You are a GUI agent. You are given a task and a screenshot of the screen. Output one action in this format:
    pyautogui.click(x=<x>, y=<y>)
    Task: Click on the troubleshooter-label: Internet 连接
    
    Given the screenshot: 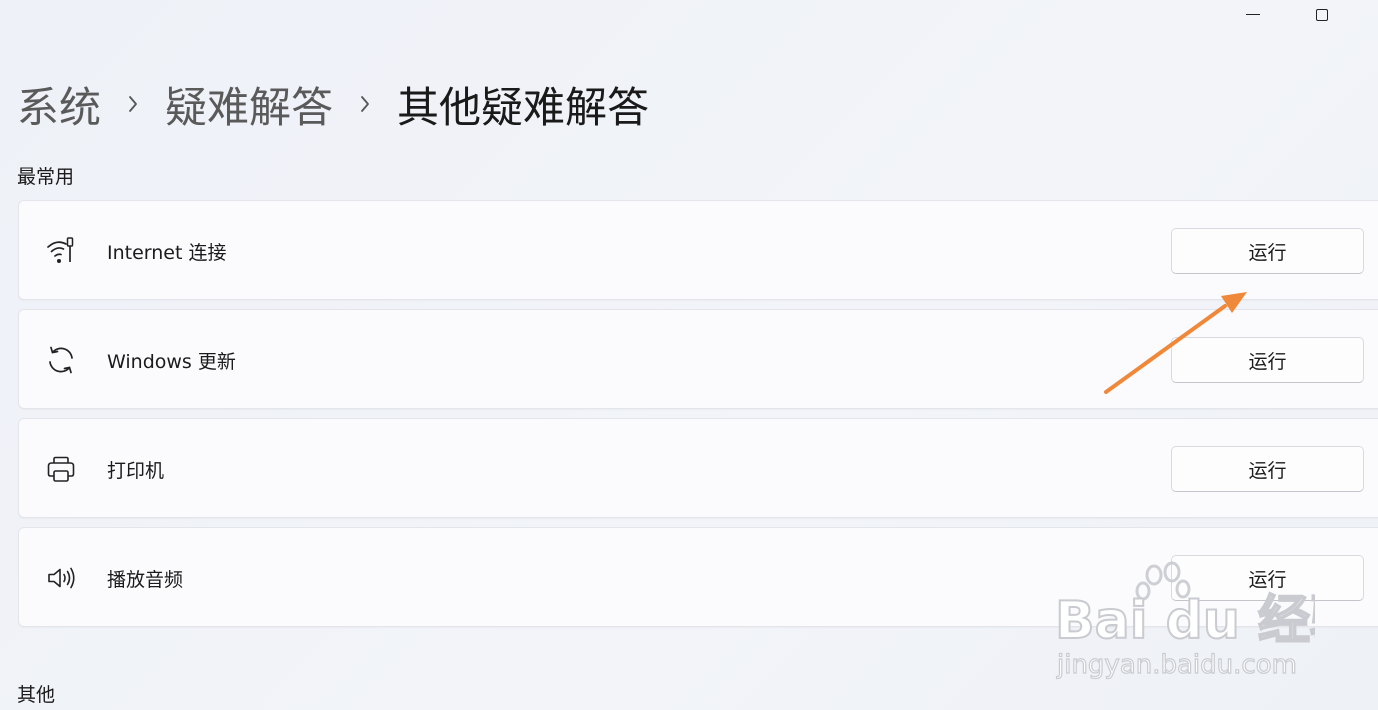 What is the action you would take?
    pyautogui.click(x=167, y=252)
    